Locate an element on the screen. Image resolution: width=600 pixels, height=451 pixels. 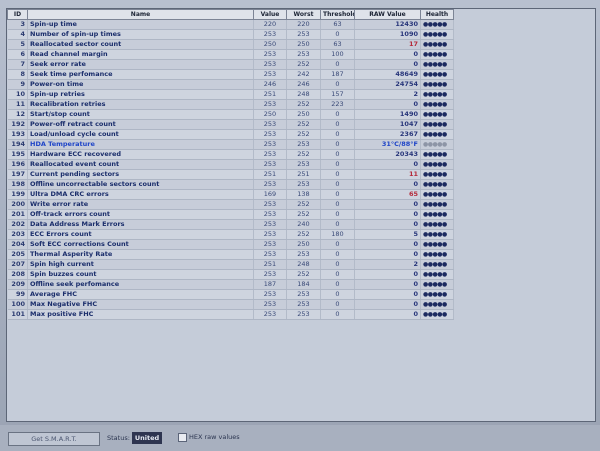
attr-threshold: 157 is located at coordinates (337, 94).